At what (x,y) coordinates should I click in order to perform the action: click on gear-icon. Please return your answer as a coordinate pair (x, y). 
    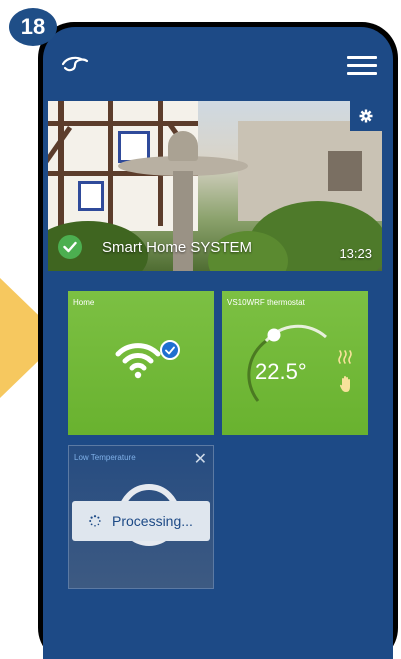
    Looking at the image, I should click on (366, 116).